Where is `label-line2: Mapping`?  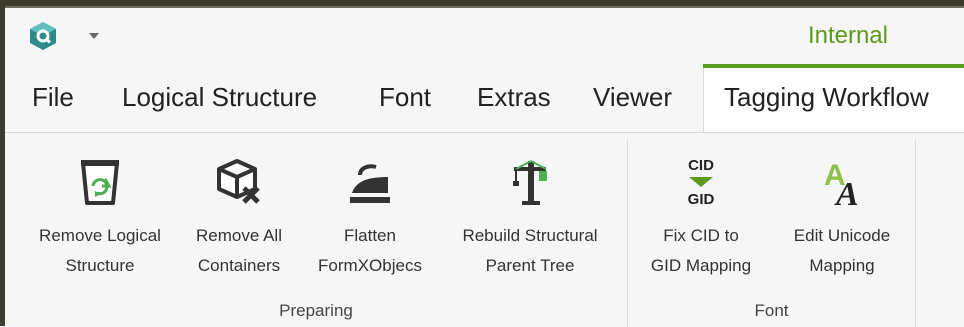
label-line2: Mapping is located at coordinates (842, 265).